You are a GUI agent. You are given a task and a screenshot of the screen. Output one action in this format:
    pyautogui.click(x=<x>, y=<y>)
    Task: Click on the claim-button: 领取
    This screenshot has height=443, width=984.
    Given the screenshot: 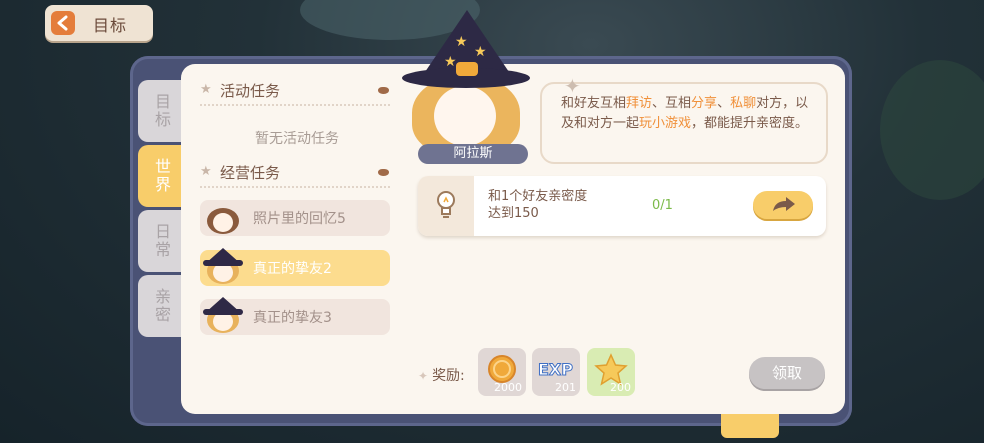 What is the action you would take?
    pyautogui.click(x=787, y=373)
    